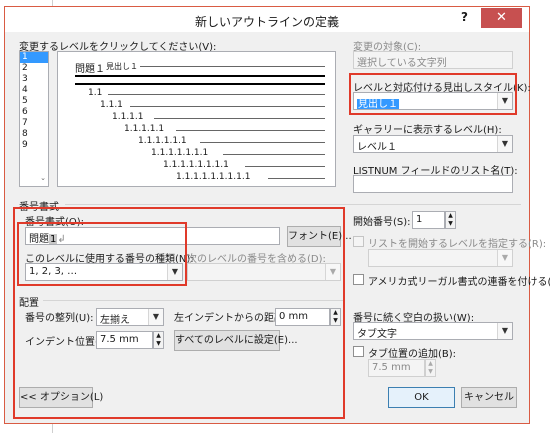 The image size is (550, 433). What do you see at coordinates (433, 184) in the screenshot?
I see `listnum-input` at bounding box center [433, 184].